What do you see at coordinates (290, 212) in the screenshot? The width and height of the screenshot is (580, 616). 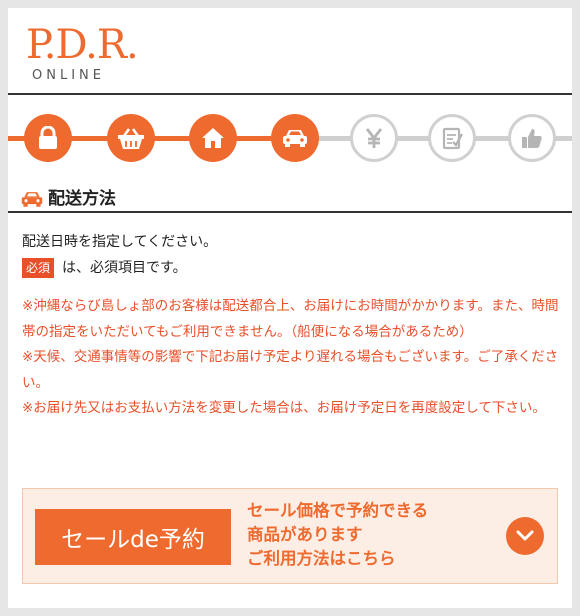 I see `section-divider` at bounding box center [290, 212].